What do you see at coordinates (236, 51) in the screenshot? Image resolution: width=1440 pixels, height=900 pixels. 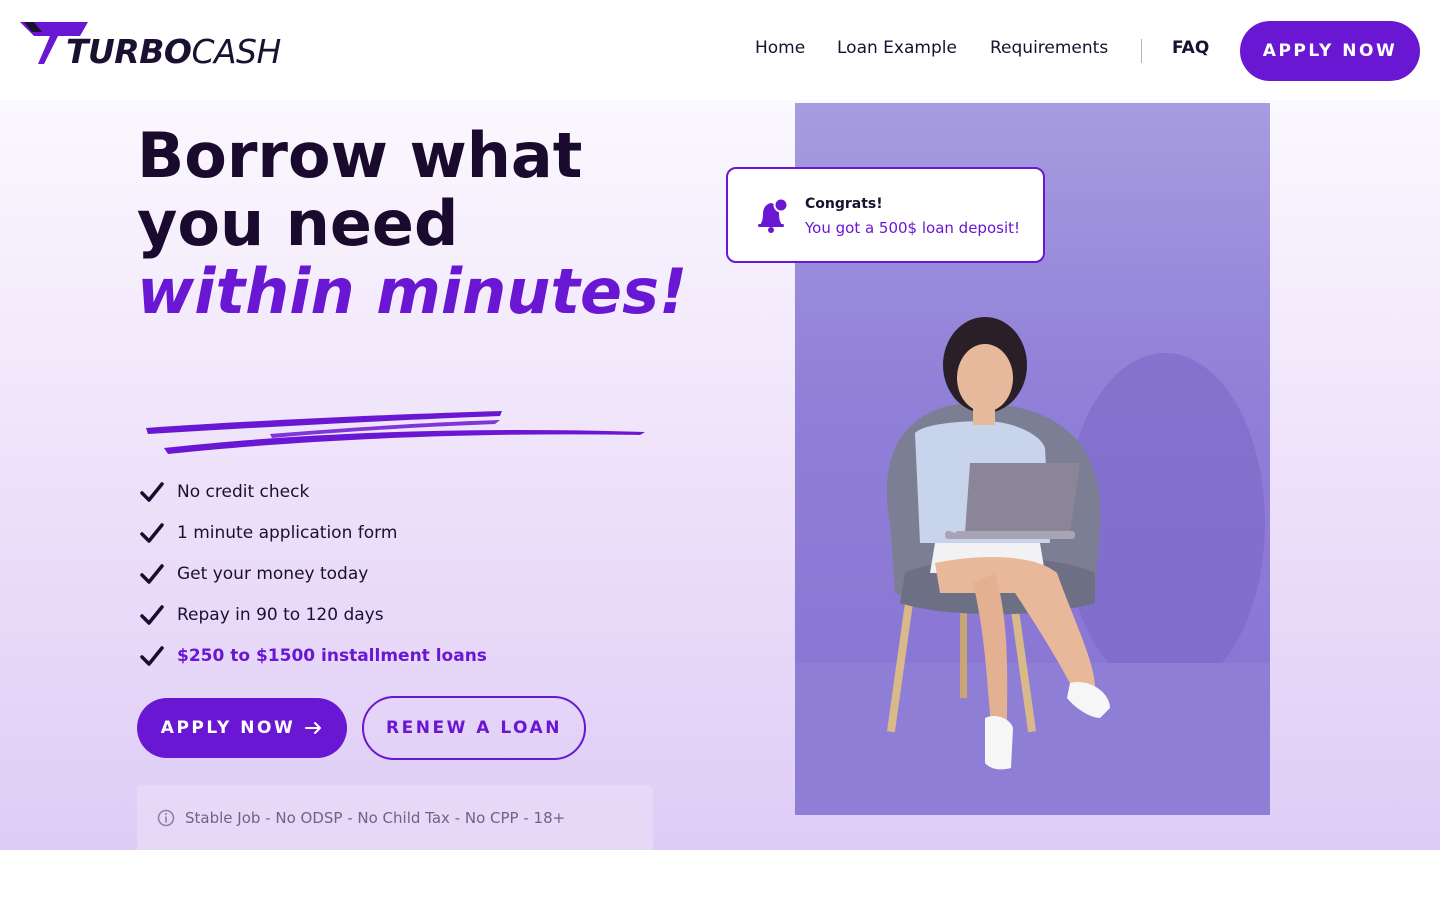 I see `logo-cash: CASH` at bounding box center [236, 51].